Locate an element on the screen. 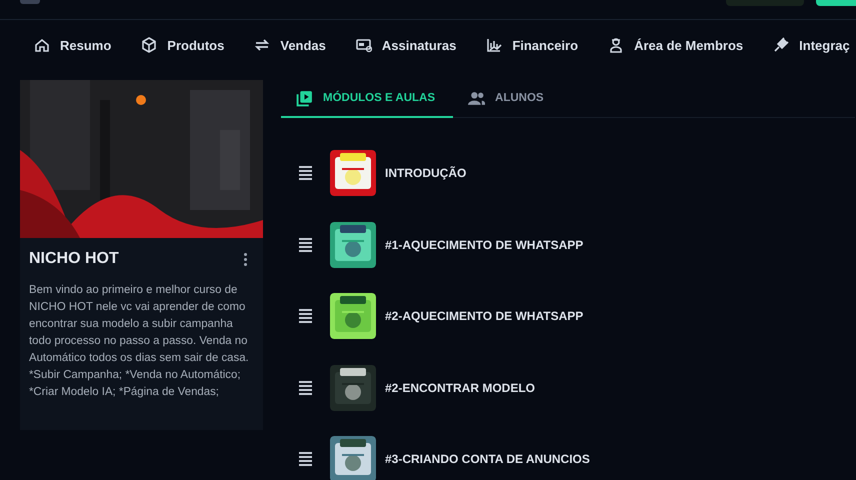 This screenshot has width=856, height=480. nav-item: Área de Membros is located at coordinates (676, 45).